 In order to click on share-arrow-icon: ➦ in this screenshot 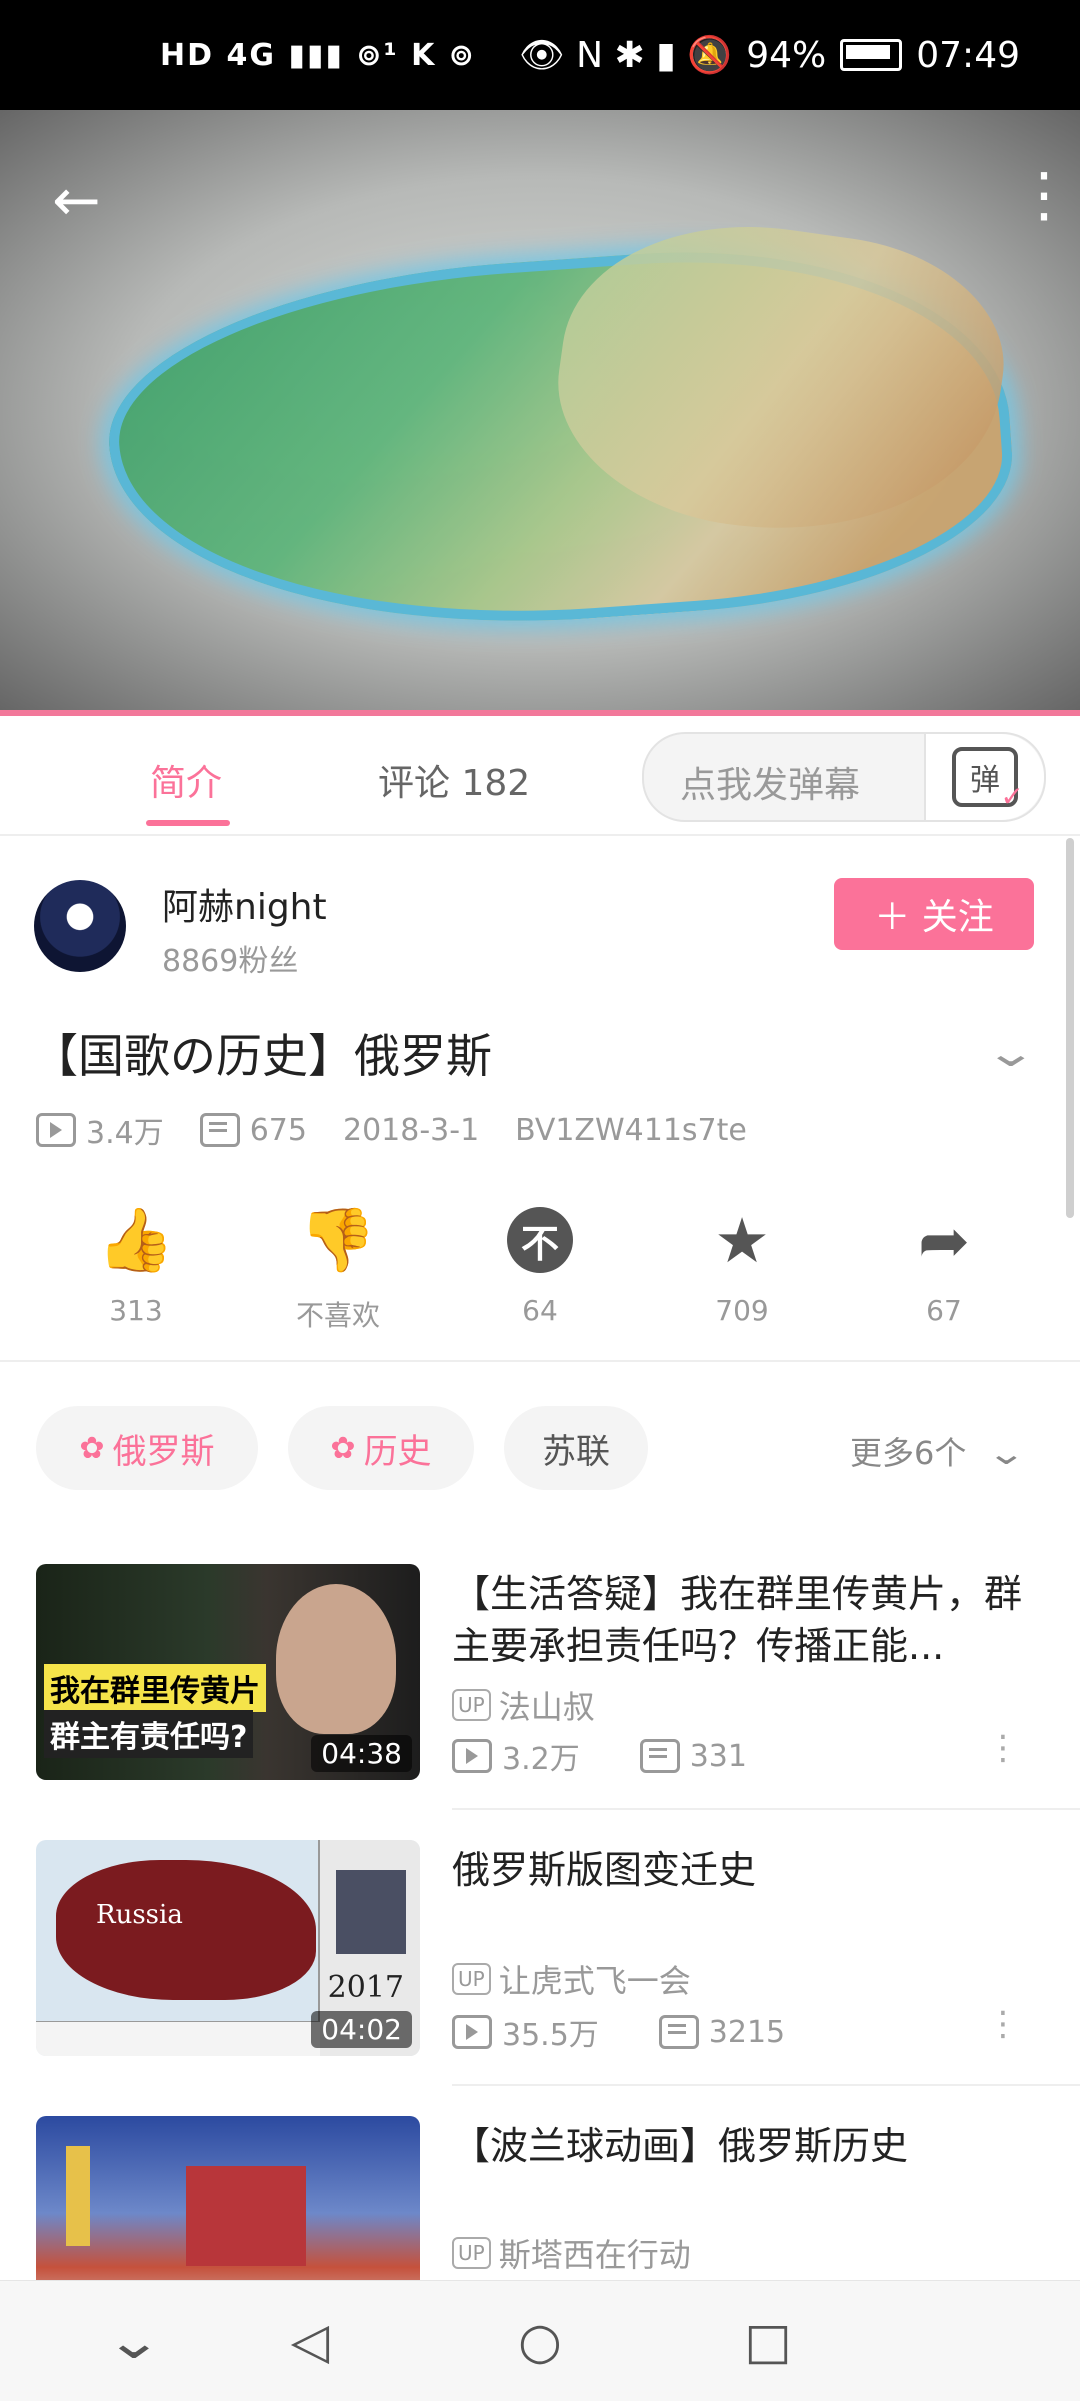, I will do `click(944, 1240)`.